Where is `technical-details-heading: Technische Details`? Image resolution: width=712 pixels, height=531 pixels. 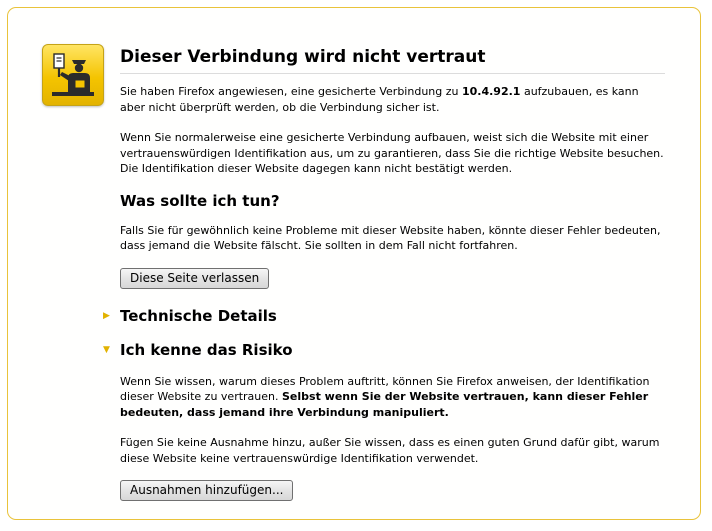
technical-details-heading: Technische Details is located at coordinates (392, 316).